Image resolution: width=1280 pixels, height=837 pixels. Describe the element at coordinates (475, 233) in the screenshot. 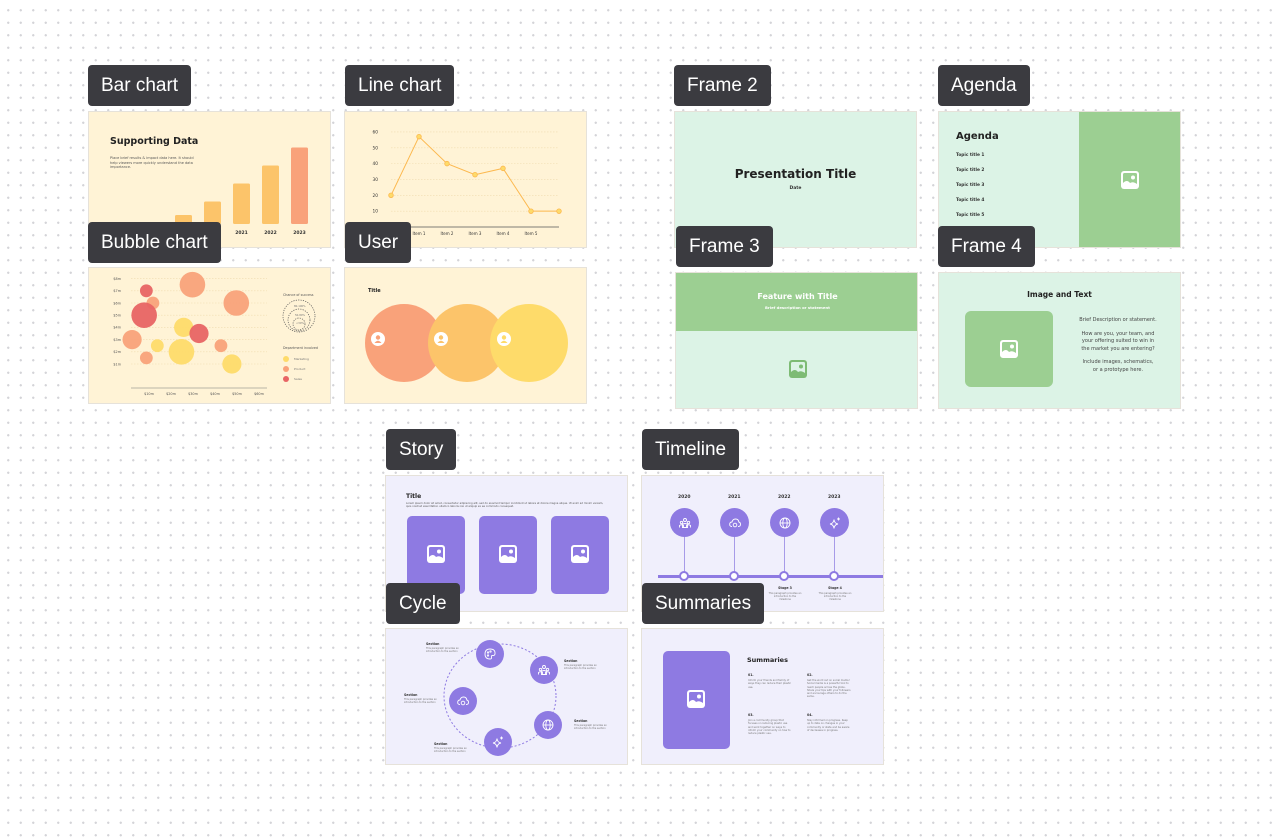

I see `x-tick-label: Item 3` at that location.